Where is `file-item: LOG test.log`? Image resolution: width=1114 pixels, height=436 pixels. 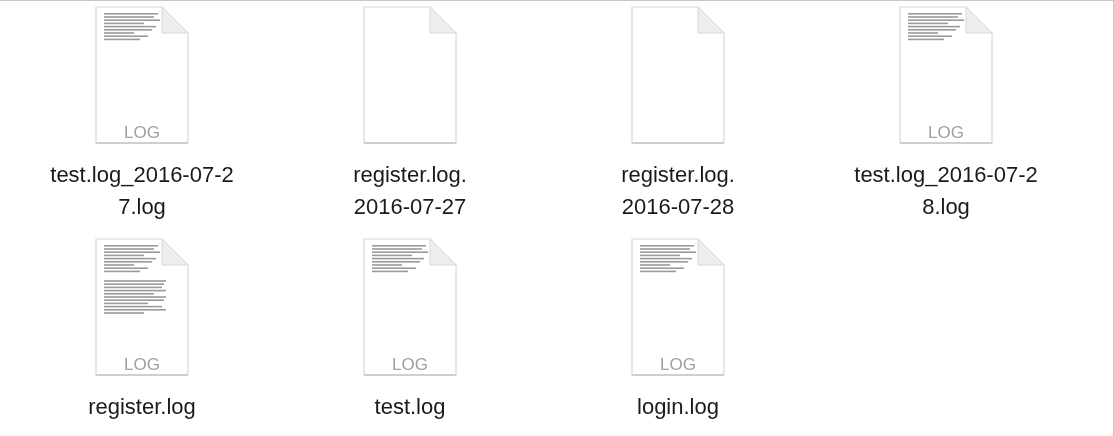
file-item: LOG test.log is located at coordinates (410, 336).